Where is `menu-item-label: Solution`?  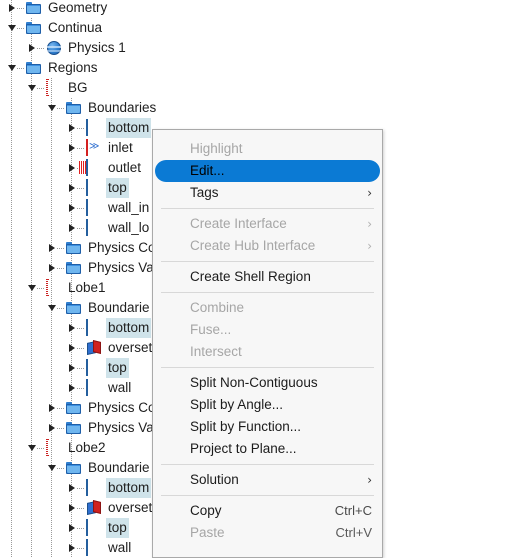 menu-item-label: Solution is located at coordinates (214, 479).